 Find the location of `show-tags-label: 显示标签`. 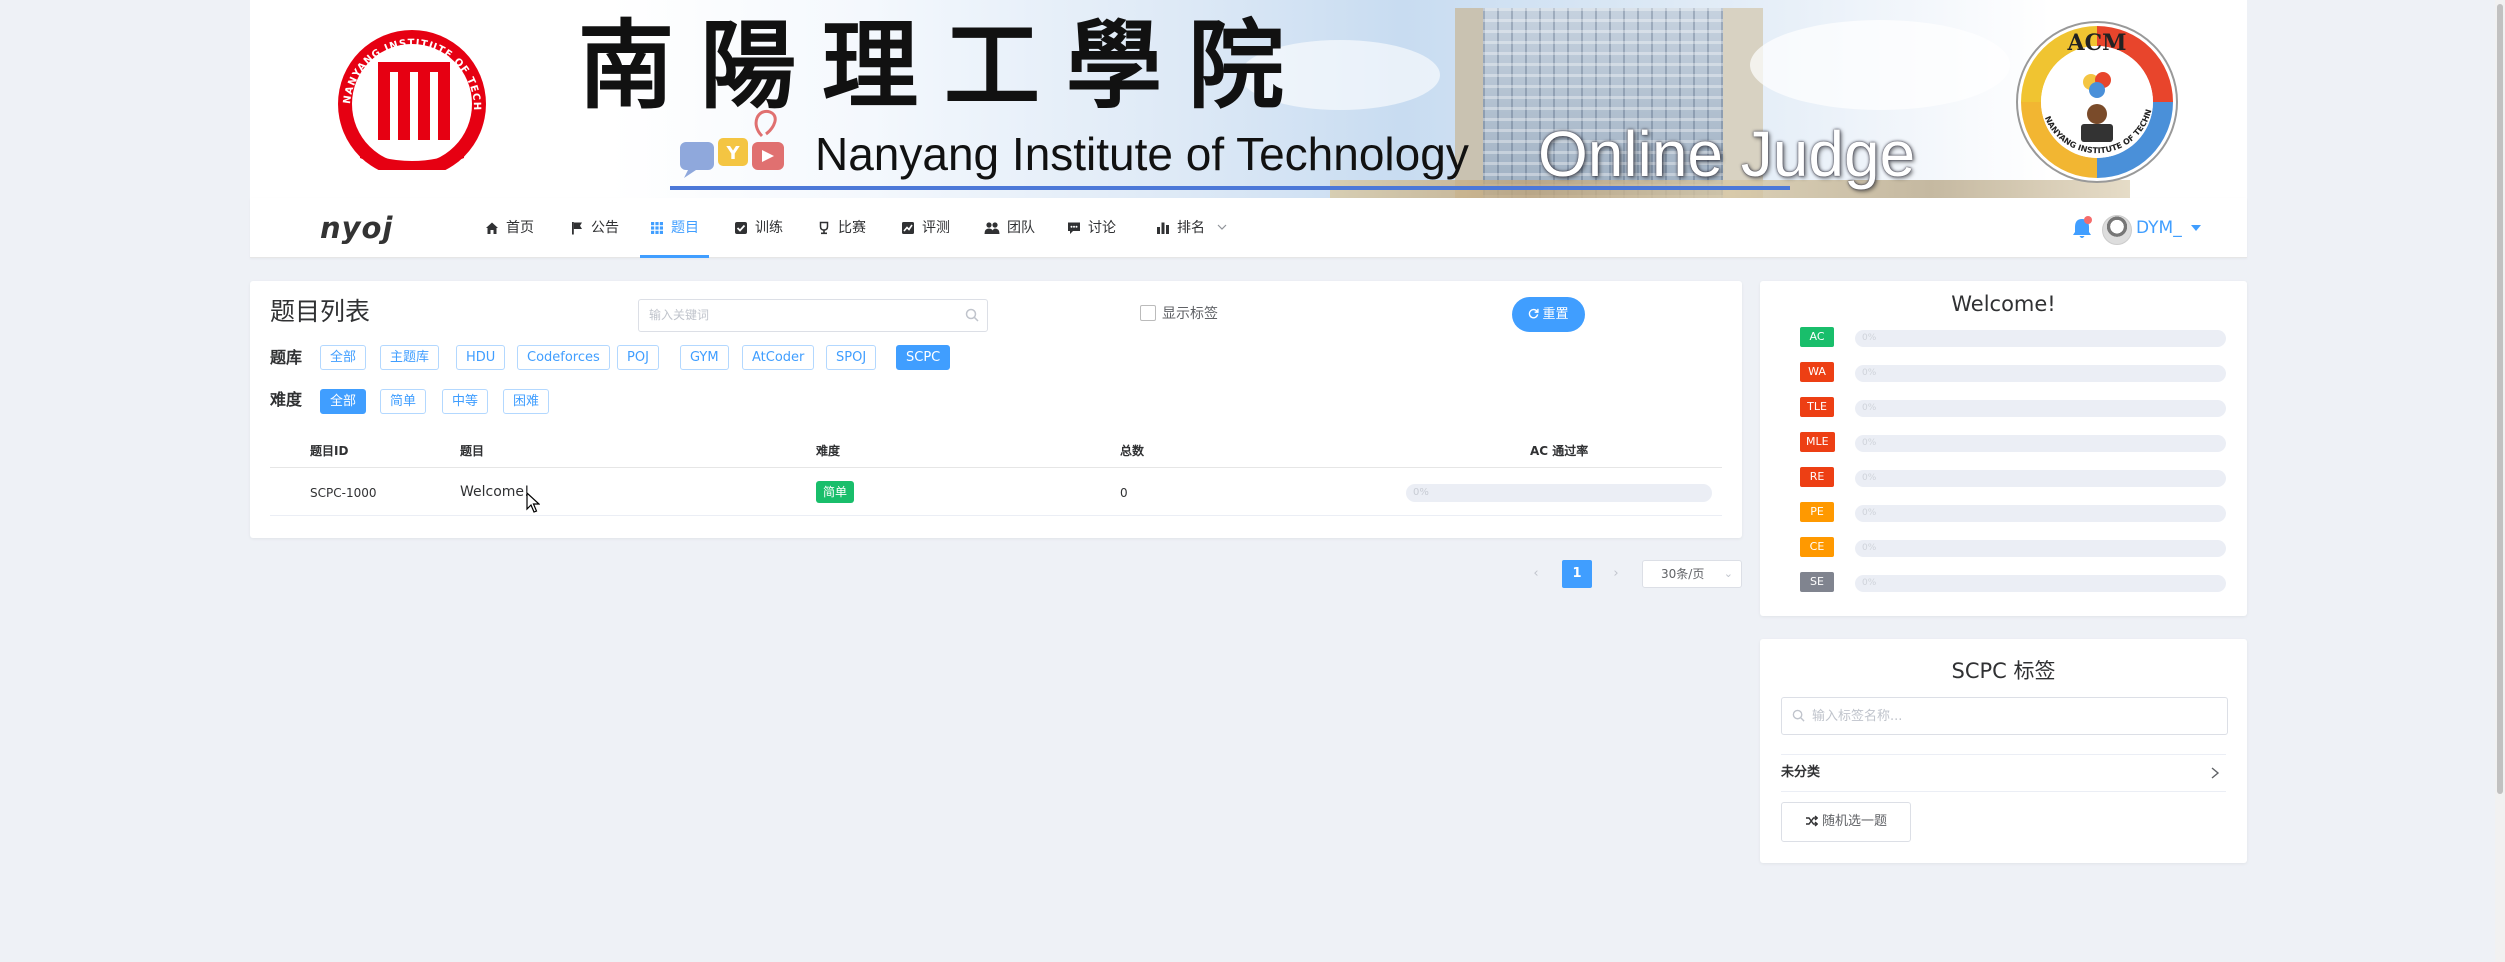

show-tags-label: 显示标签 is located at coordinates (1190, 314).